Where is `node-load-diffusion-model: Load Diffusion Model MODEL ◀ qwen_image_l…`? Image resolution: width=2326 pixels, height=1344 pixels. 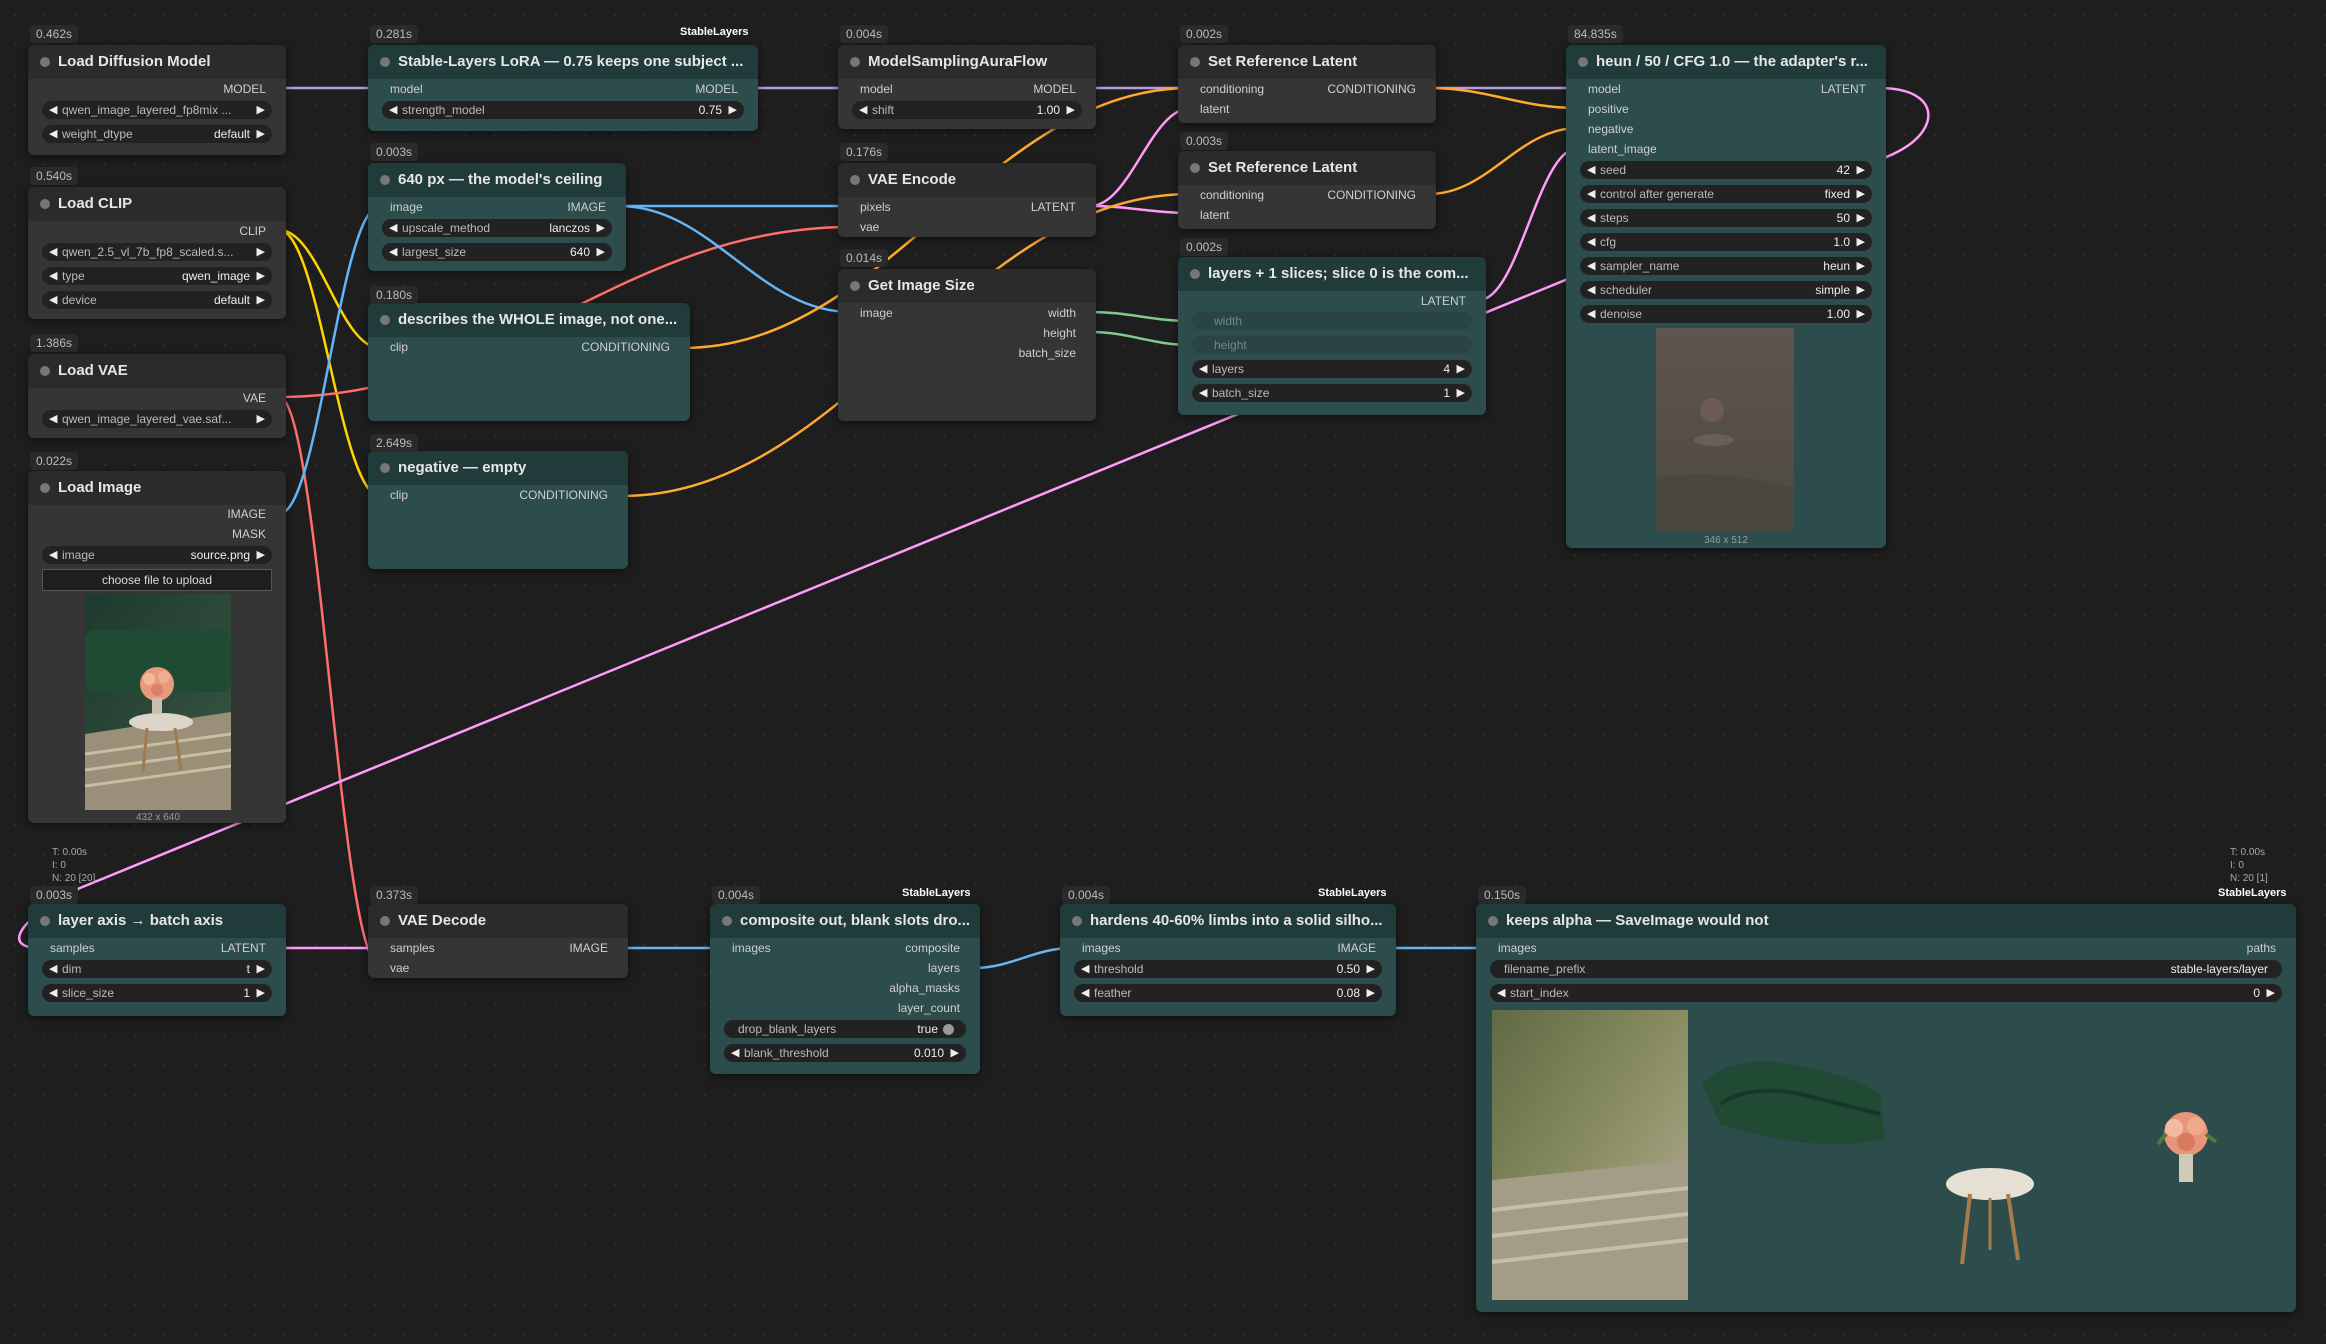
node-load-diffusion-model: Load Diffusion Model MODEL ◀ qwen_image_l… is located at coordinates (157, 100).